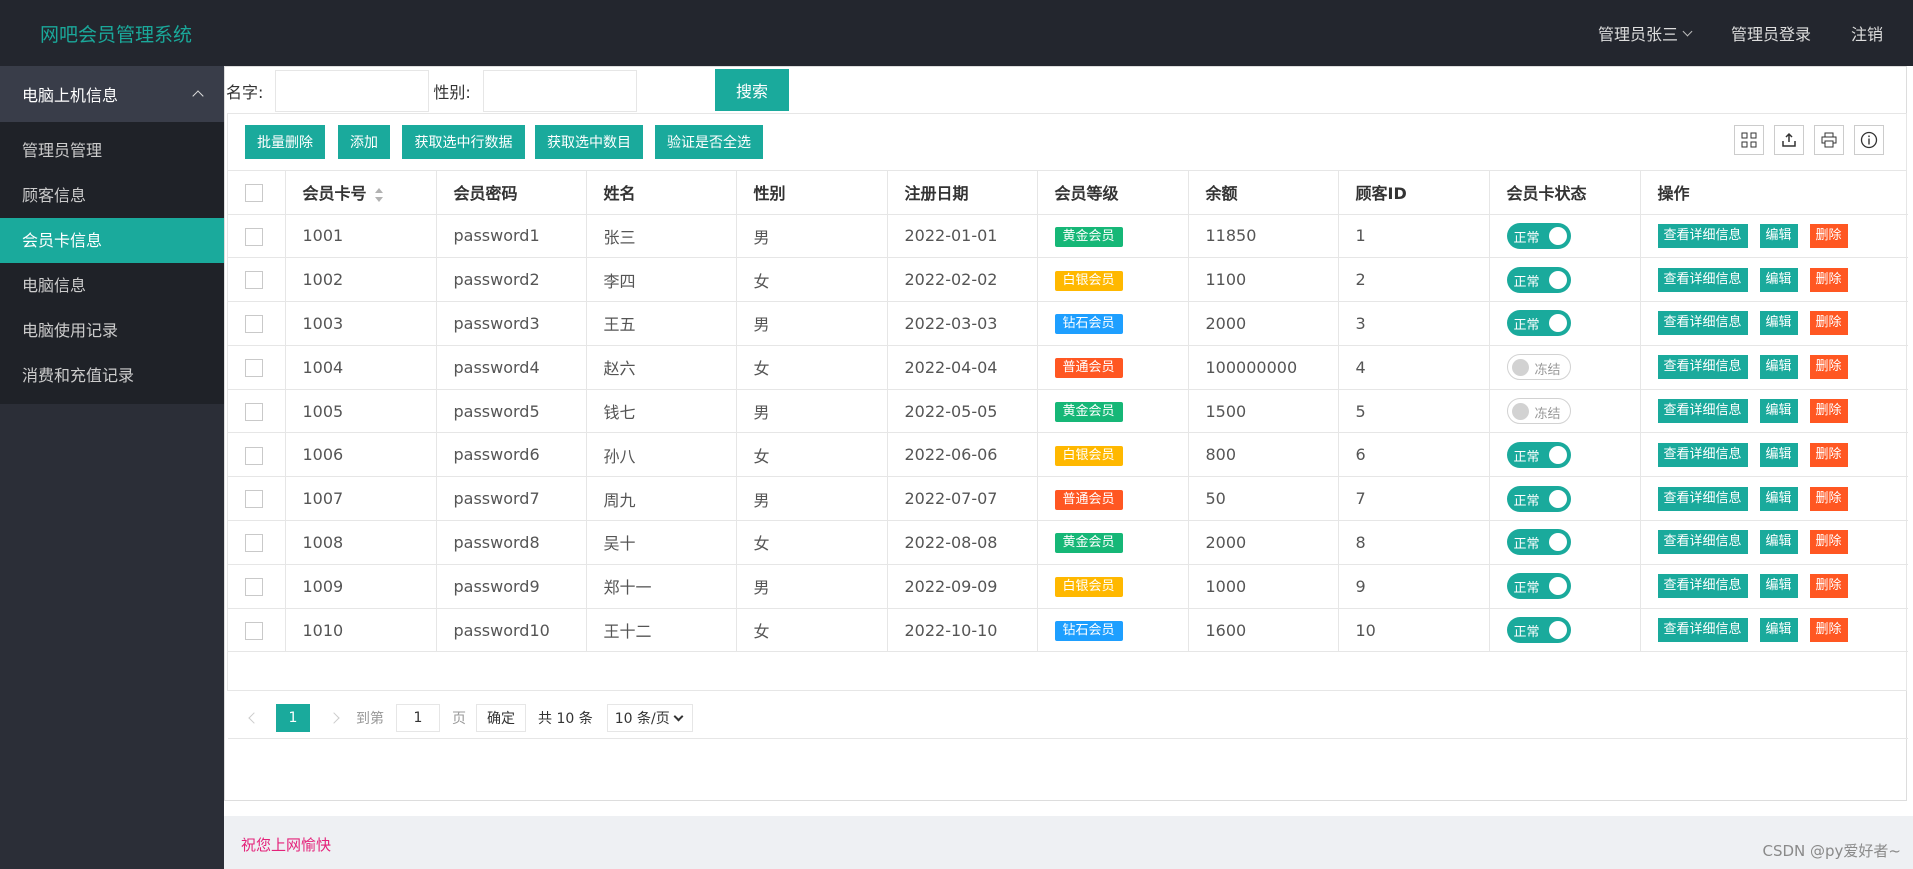 This screenshot has width=1913, height=869. What do you see at coordinates (1414, 586) in the screenshot?
I see `cell-customer-id: 9` at bounding box center [1414, 586].